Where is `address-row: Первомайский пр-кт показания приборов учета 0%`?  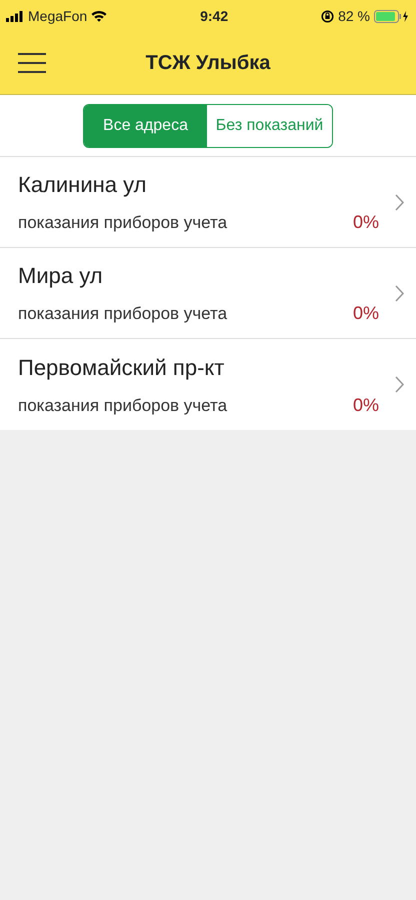 address-row: Первомайский пр-кт показания приборов учета 0% is located at coordinates (208, 384).